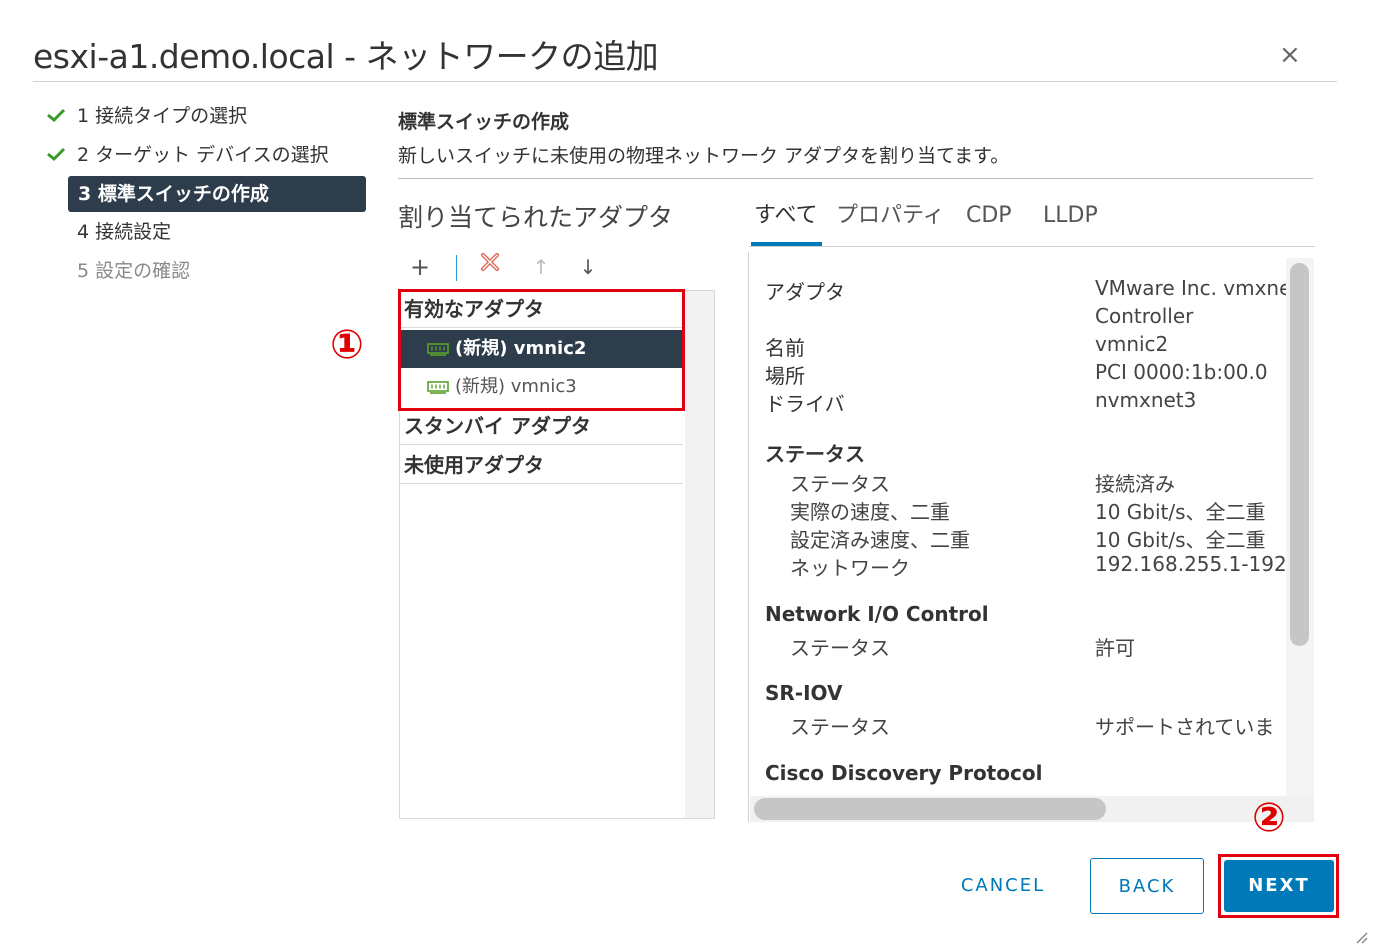 This screenshot has height=949, width=1376. What do you see at coordinates (1144, 316) in the screenshot?
I see `adapter-value-line2: Controller` at bounding box center [1144, 316].